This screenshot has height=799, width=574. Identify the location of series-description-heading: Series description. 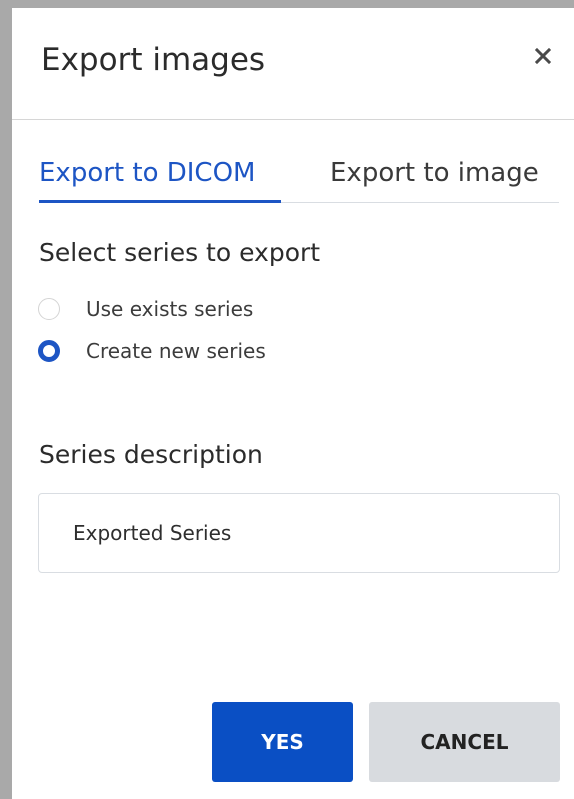
(151, 454).